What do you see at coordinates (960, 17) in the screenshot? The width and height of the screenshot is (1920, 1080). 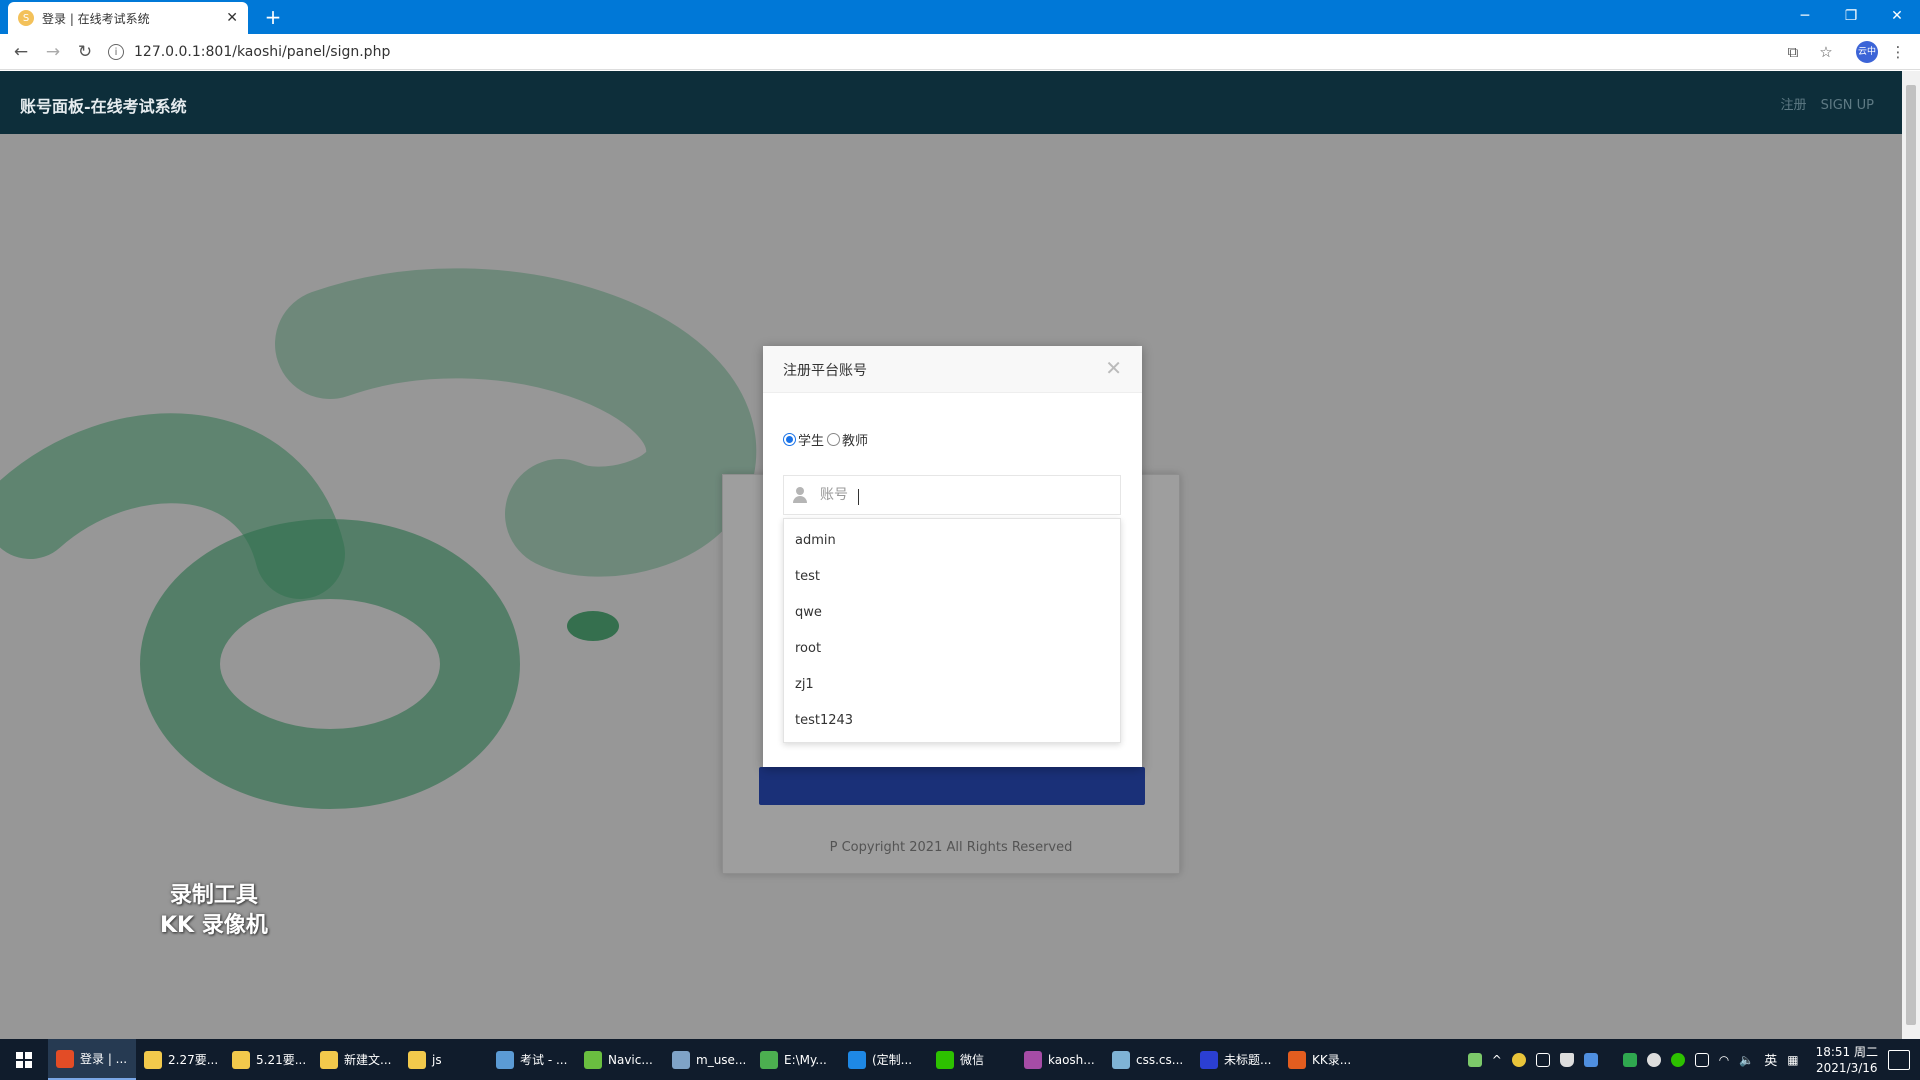 I see `browser-tab-bar: S 登录 | 在线考试系统 ✕ + ─ ❐ ✕` at bounding box center [960, 17].